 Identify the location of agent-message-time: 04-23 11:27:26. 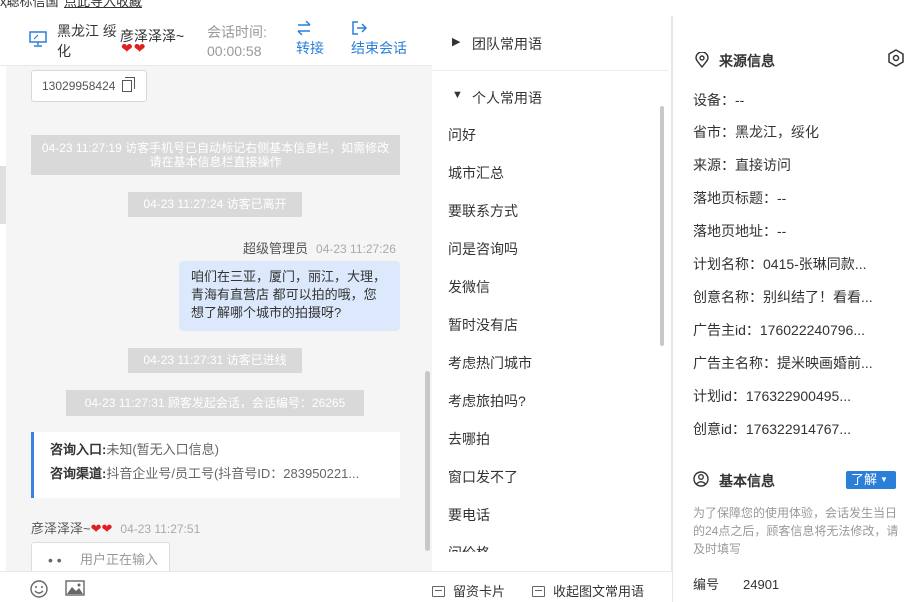
(356, 249).